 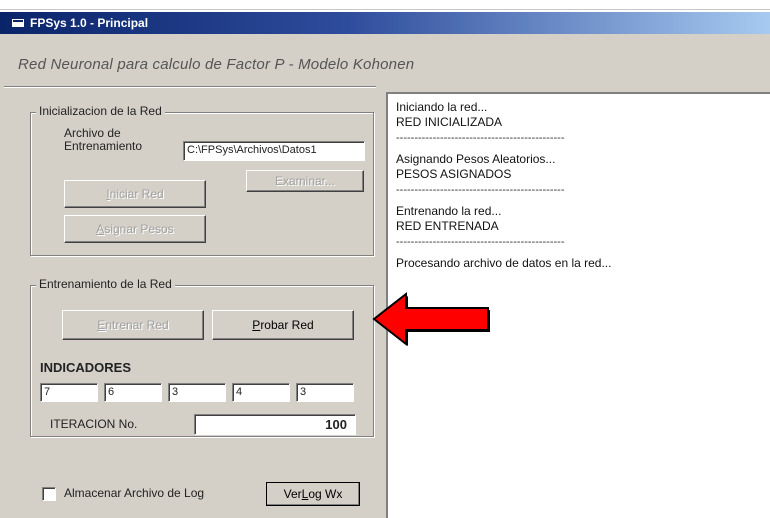 I want to click on iteration-label: ITERACION No., so click(x=94, y=424).